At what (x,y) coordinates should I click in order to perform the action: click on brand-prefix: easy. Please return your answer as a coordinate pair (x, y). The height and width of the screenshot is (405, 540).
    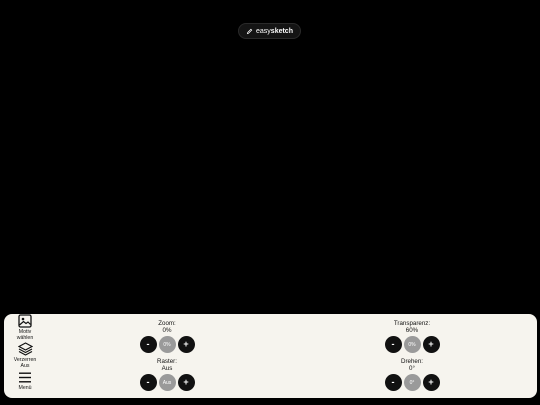
    Looking at the image, I should click on (263, 31).